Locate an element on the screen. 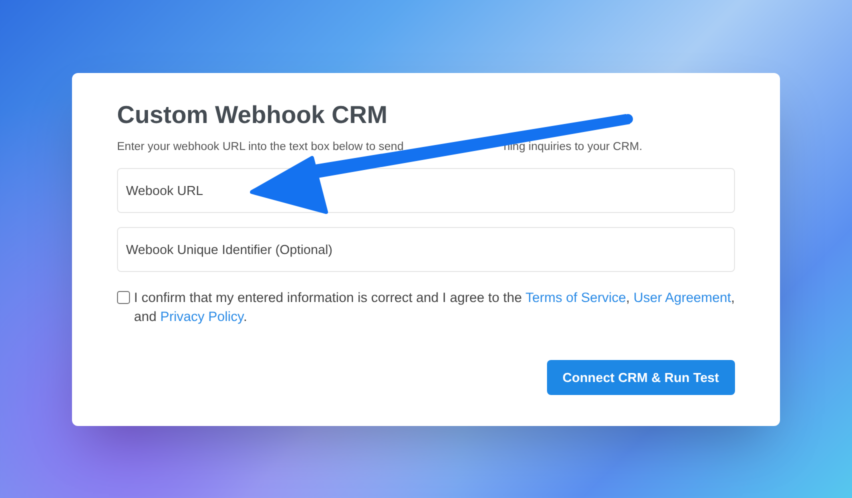 The height and width of the screenshot is (498, 852). input-field: Webook Unique Identifier (Optional) is located at coordinates (426, 249).